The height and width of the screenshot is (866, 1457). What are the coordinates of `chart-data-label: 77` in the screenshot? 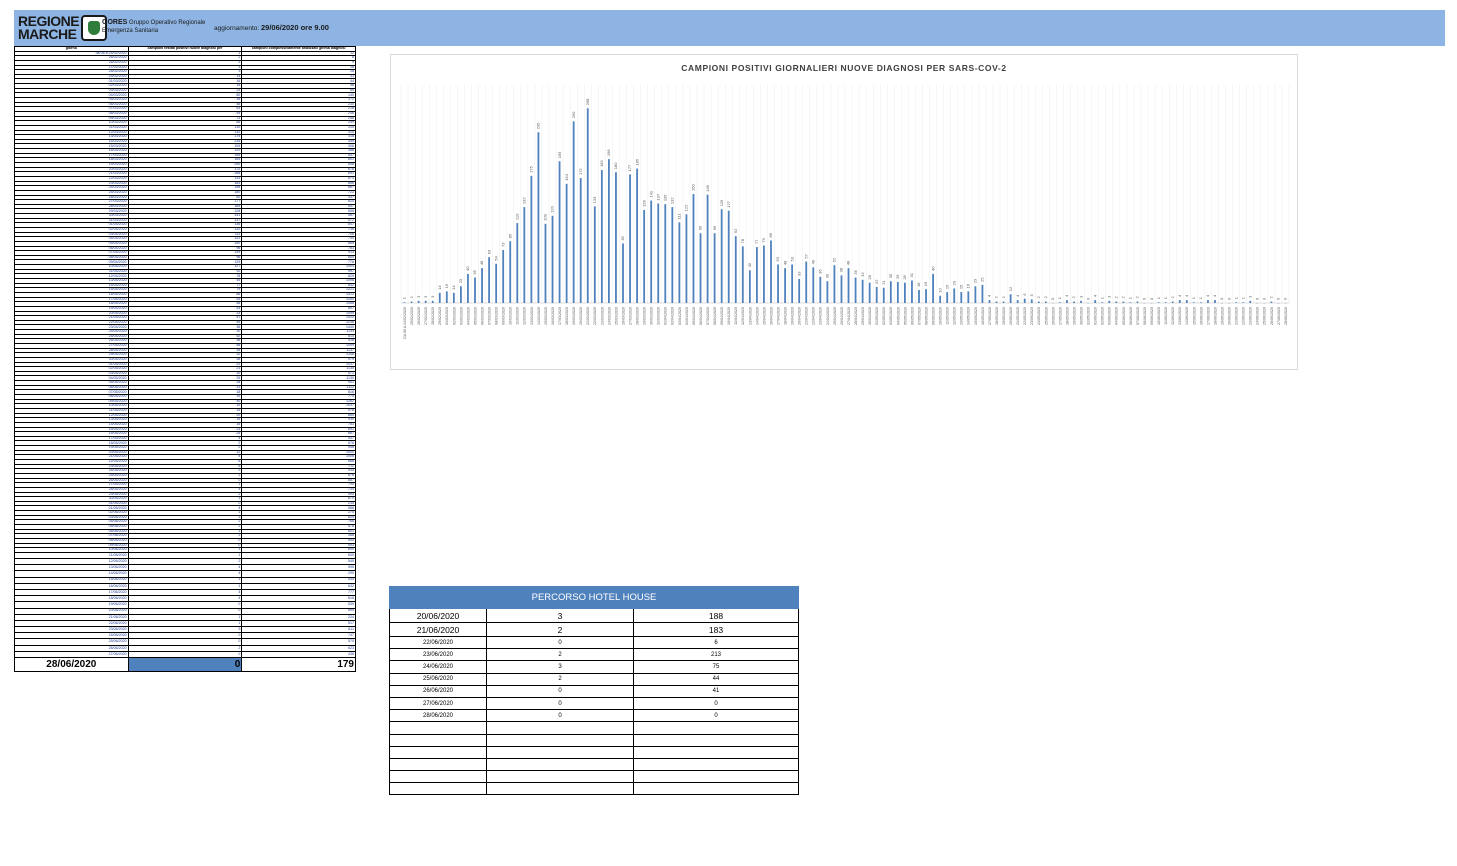 It's located at (756, 241).